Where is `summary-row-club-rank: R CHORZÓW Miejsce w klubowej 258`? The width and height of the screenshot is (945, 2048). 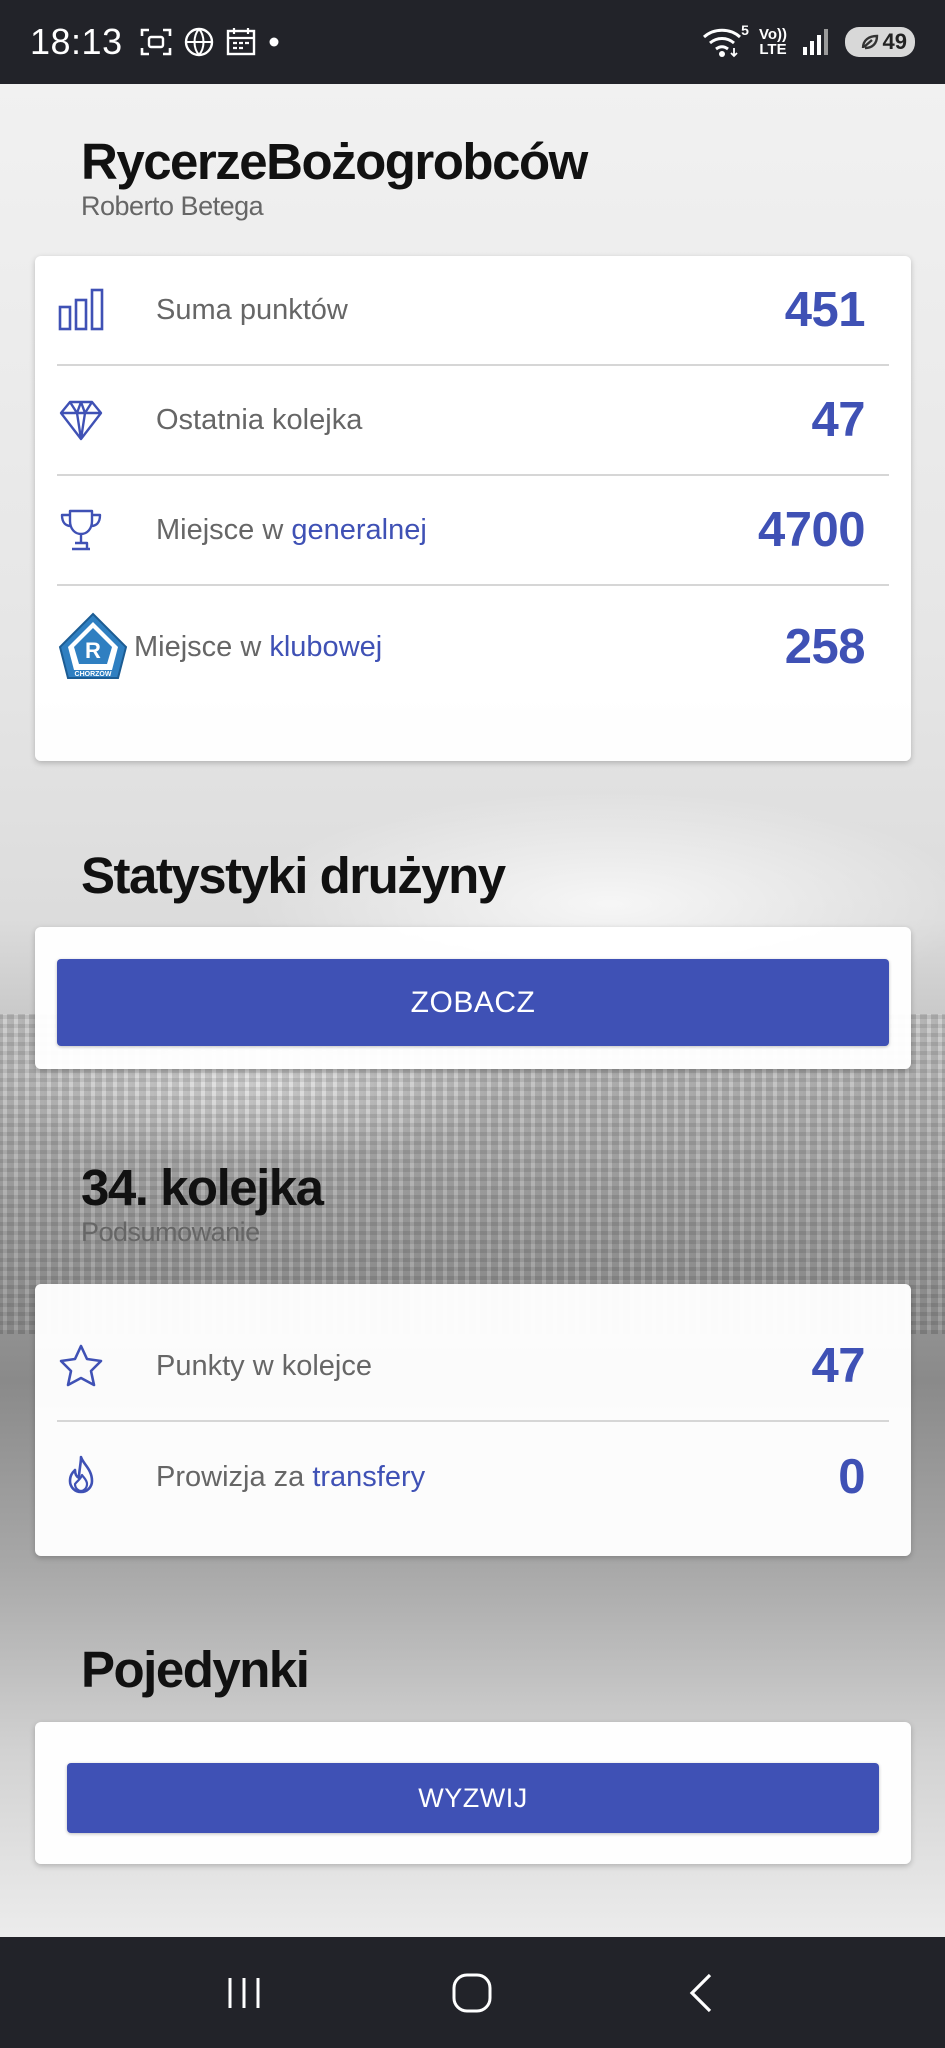
summary-row-club-rank: R CHORZÓW Miejsce w klubowej 258 is located at coordinates (473, 647).